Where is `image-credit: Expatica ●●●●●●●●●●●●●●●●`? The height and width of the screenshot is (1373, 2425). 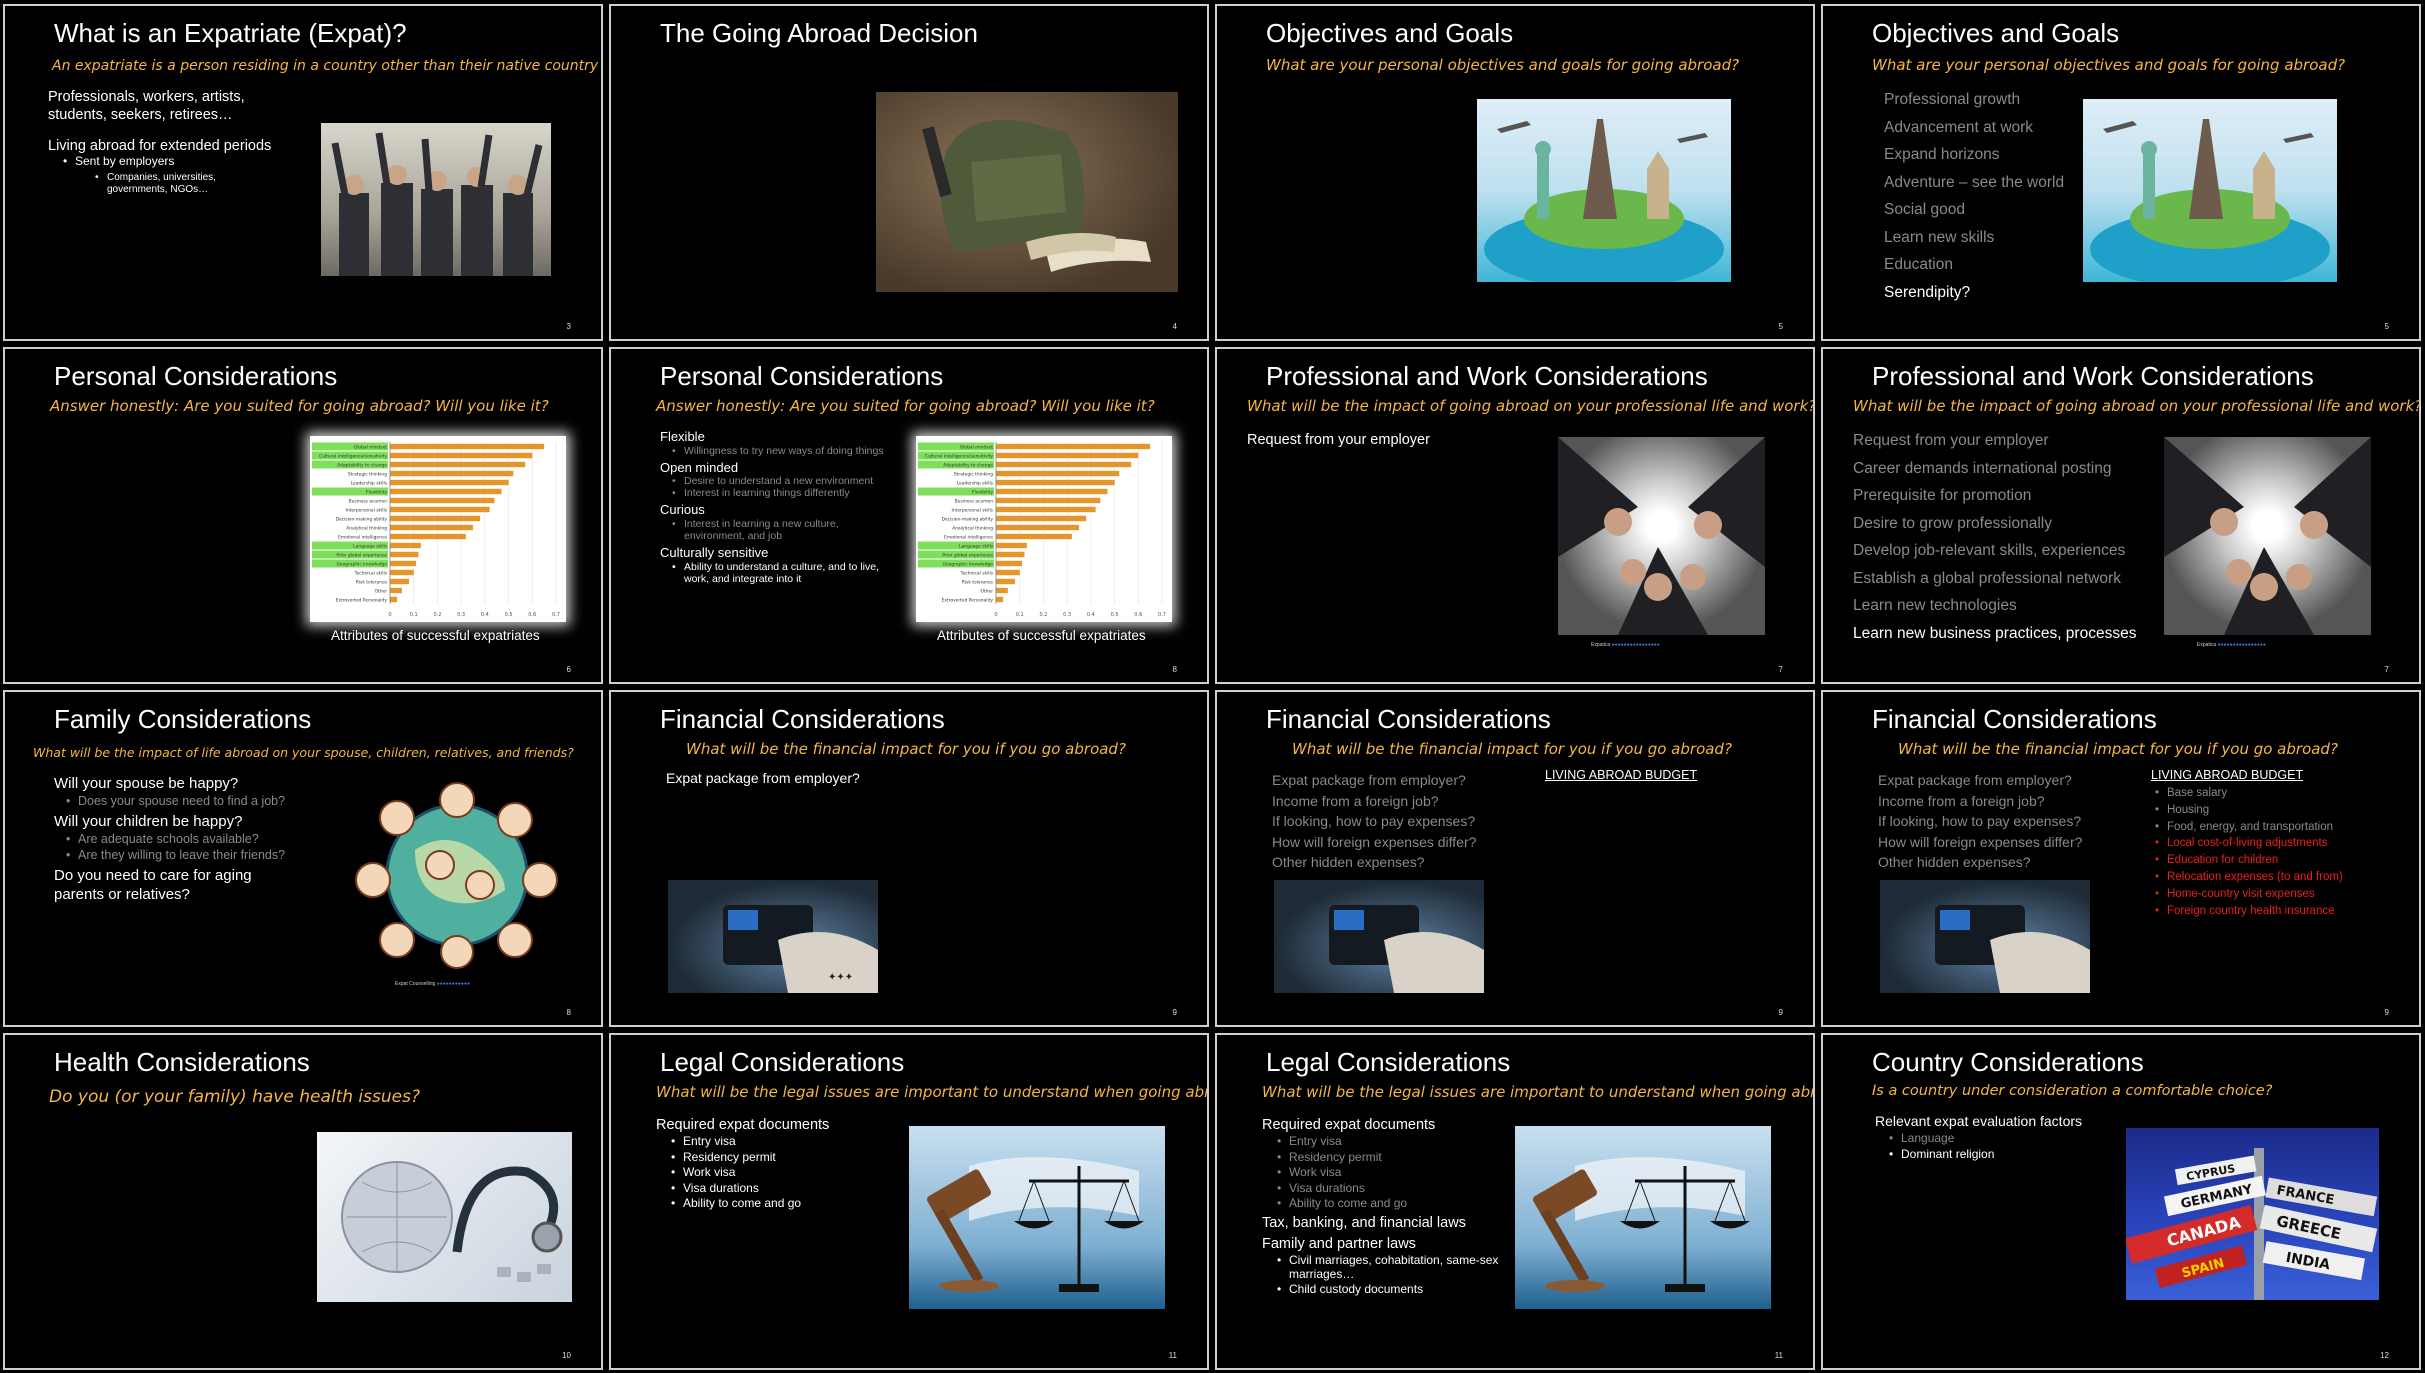
image-credit: Expatica ●●●●●●●●●●●●●●●● is located at coordinates (1625, 645).